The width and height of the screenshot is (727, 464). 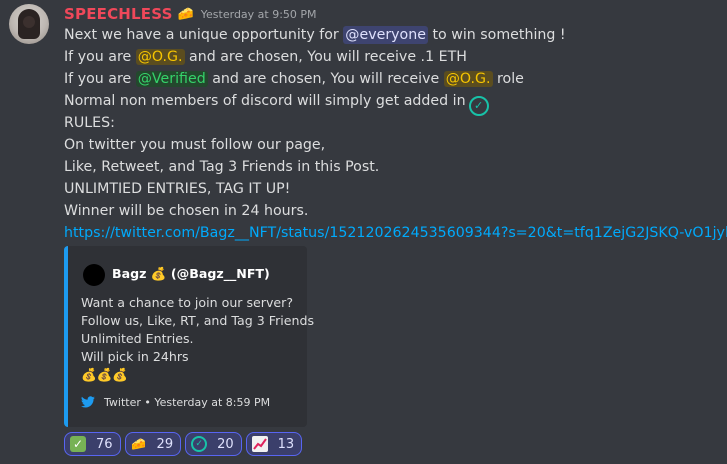 What do you see at coordinates (191, 274) in the screenshot?
I see `embed-author: Bagz 💰 (@Bagz__NFT)` at bounding box center [191, 274].